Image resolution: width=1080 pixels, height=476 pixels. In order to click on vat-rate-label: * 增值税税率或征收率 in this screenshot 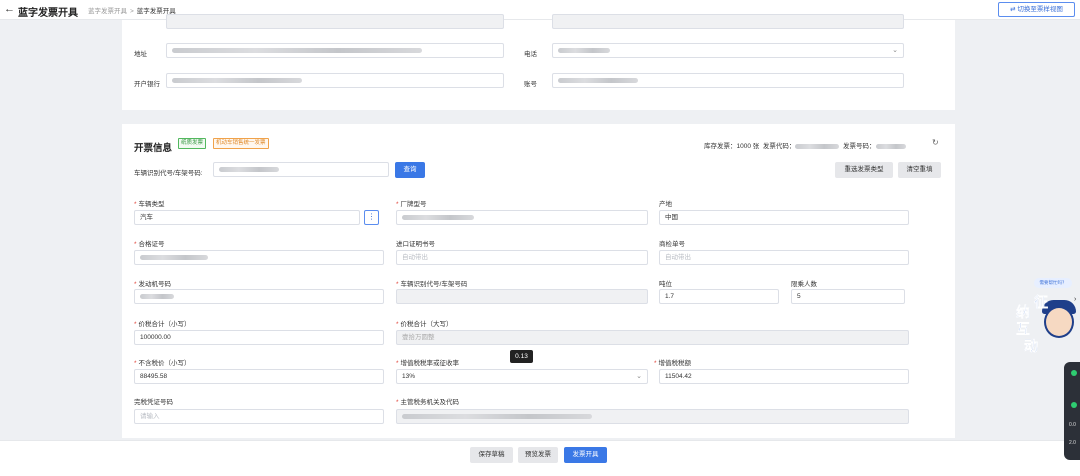, I will do `click(428, 363)`.